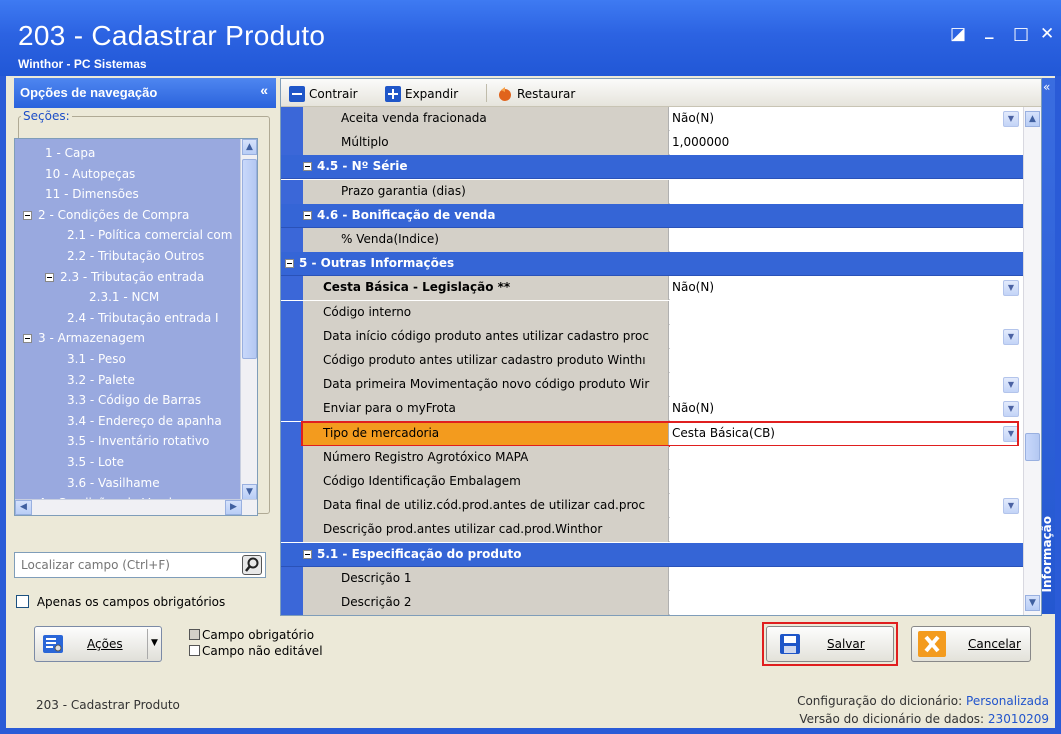 The image size is (1061, 734). Describe the element at coordinates (846, 143) in the screenshot. I see `field-input: 1,000000` at that location.